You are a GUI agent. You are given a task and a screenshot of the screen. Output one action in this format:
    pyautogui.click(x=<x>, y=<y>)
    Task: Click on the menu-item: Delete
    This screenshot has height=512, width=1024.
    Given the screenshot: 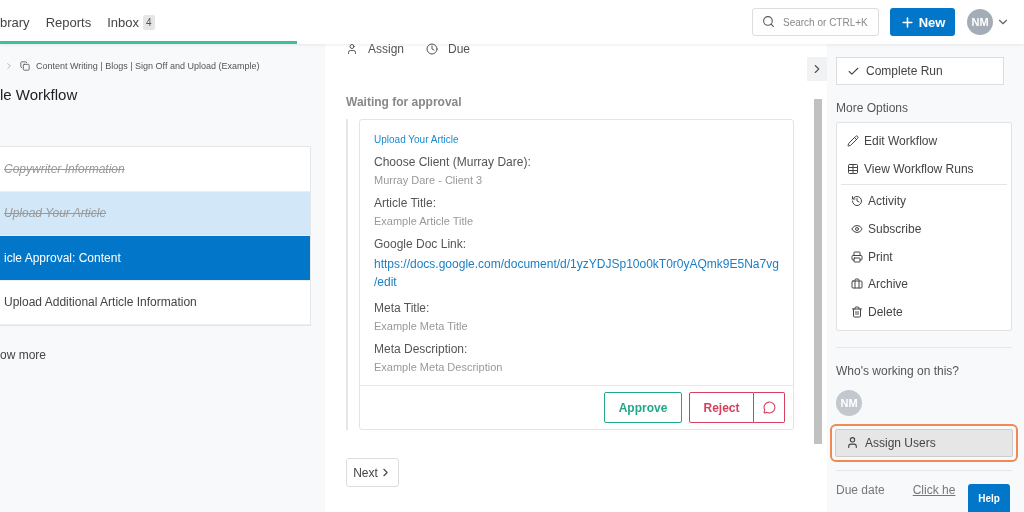 What is the action you would take?
    pyautogui.click(x=924, y=312)
    